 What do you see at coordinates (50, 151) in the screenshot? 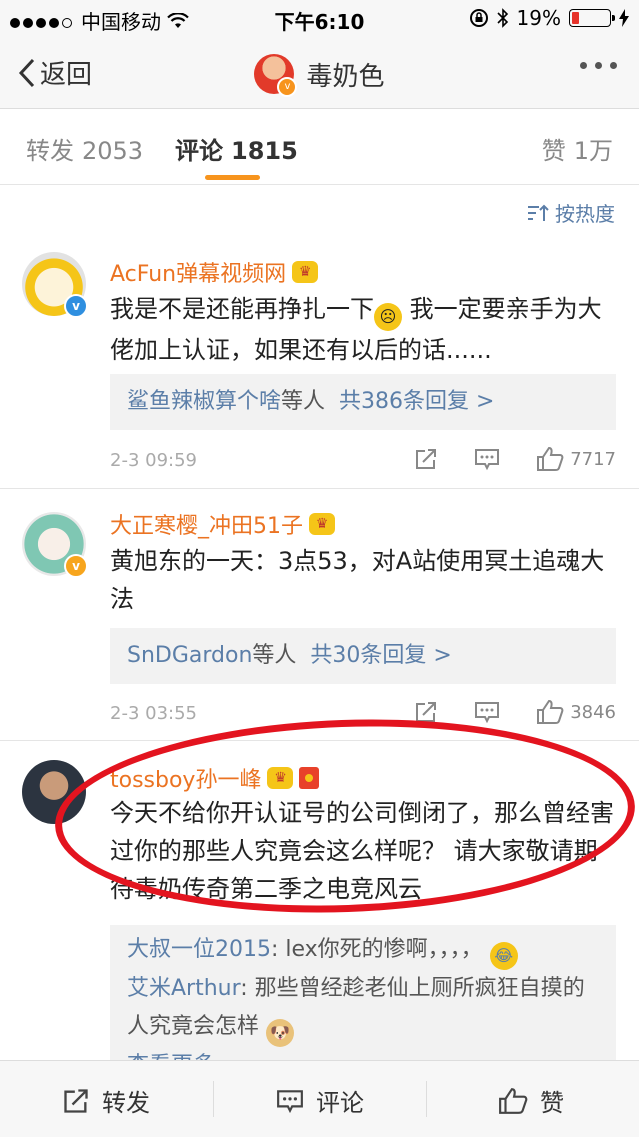
I see `tab-label: 转发` at bounding box center [50, 151].